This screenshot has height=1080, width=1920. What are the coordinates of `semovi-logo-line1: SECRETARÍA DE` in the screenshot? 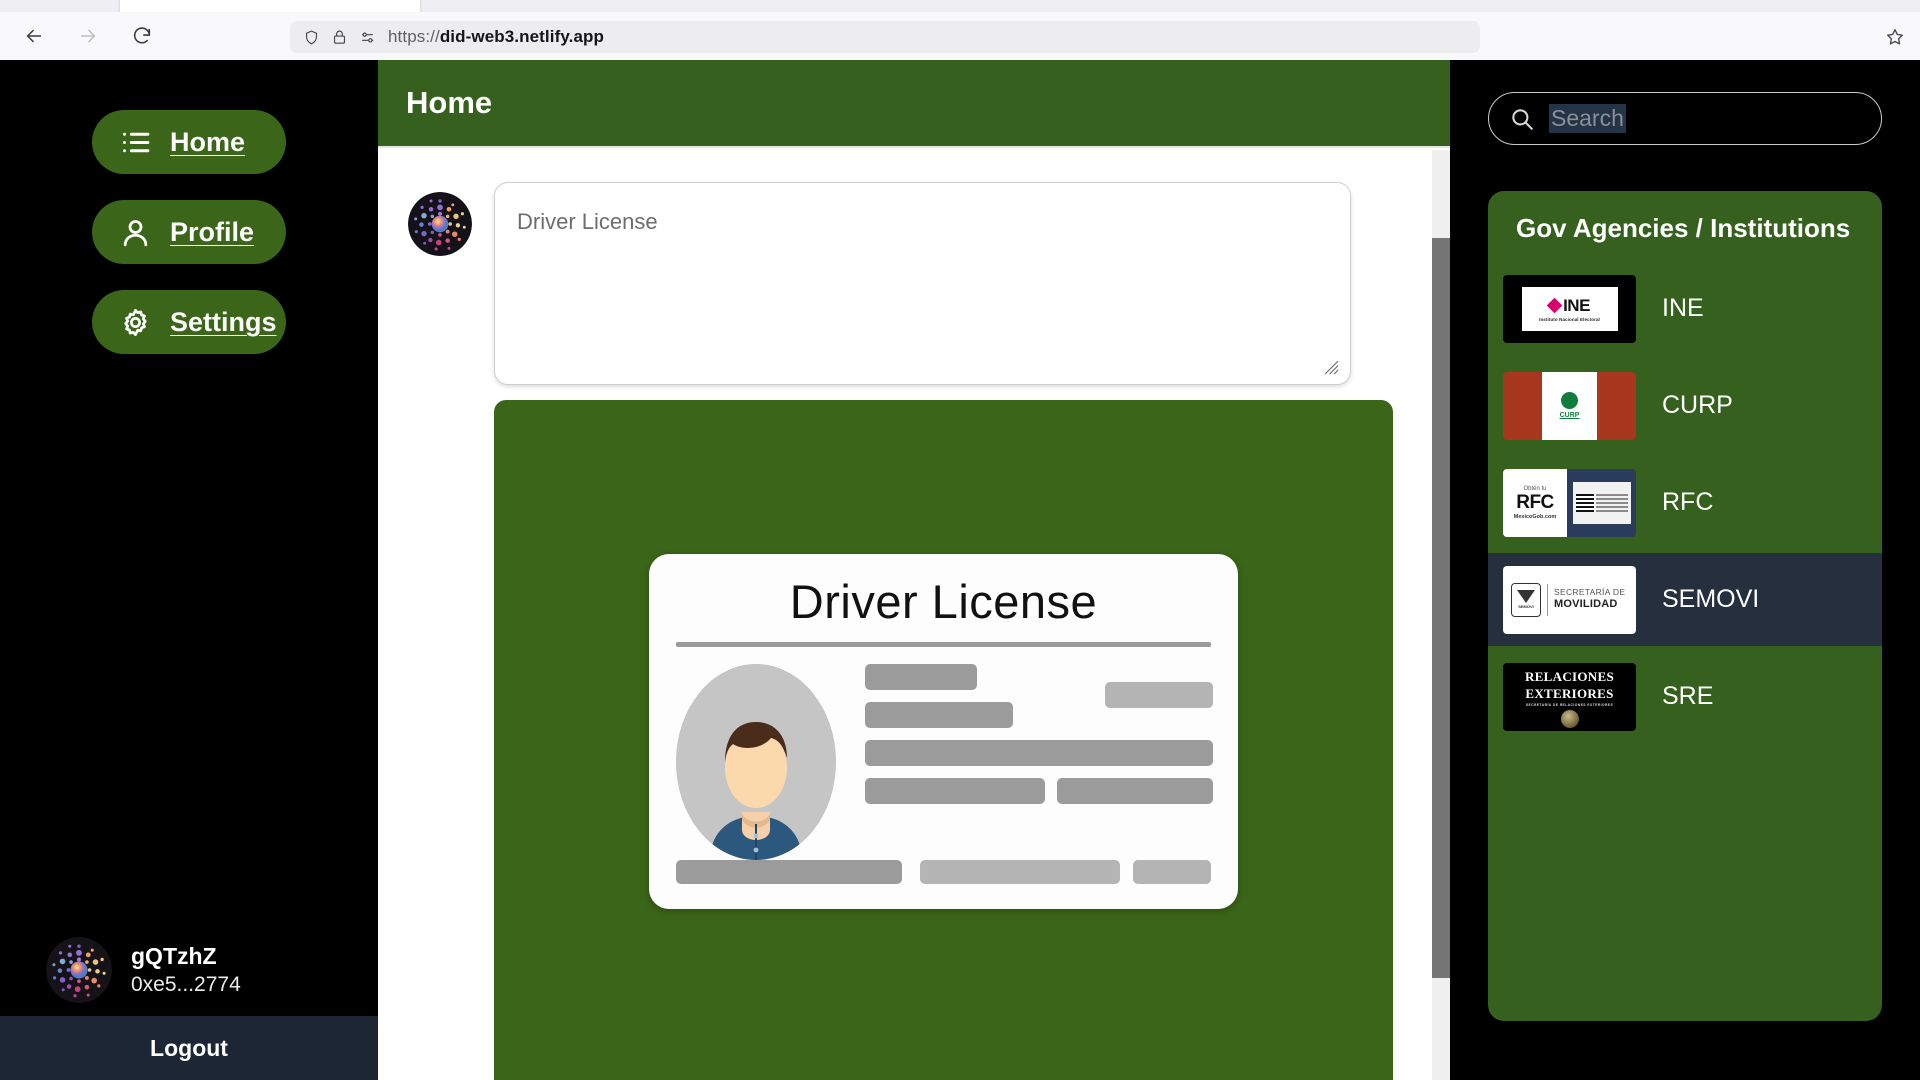 It's located at (1590, 592).